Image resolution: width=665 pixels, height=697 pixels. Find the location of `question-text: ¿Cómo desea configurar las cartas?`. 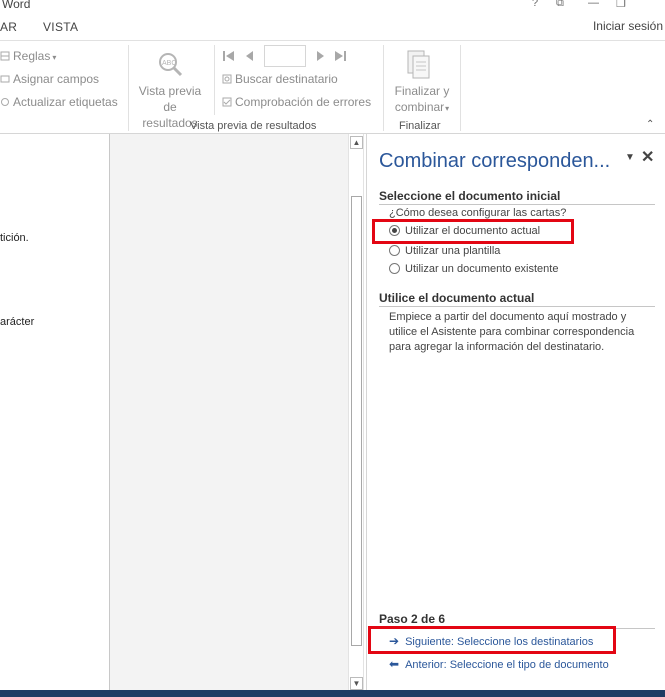

question-text: ¿Cómo desea configurar las cartas? is located at coordinates (478, 213).